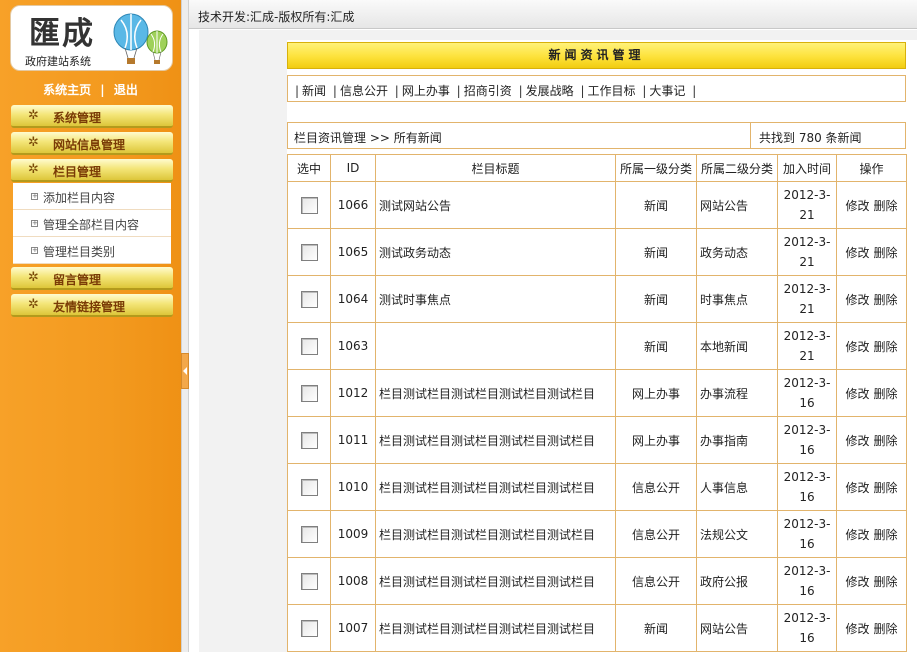  I want to click on menu-column: ✲ 栏目管理, so click(92, 170).